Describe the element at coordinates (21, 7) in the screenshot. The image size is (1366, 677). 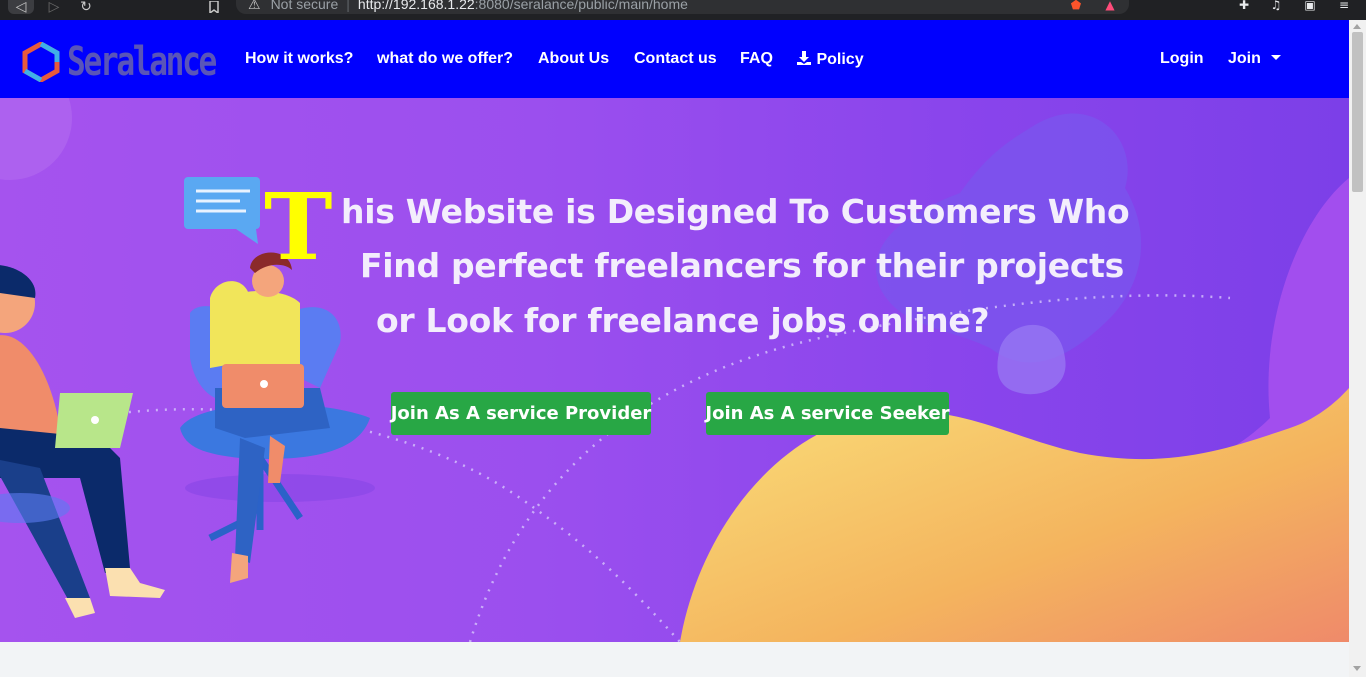
I see `back-icon: ◁` at that location.